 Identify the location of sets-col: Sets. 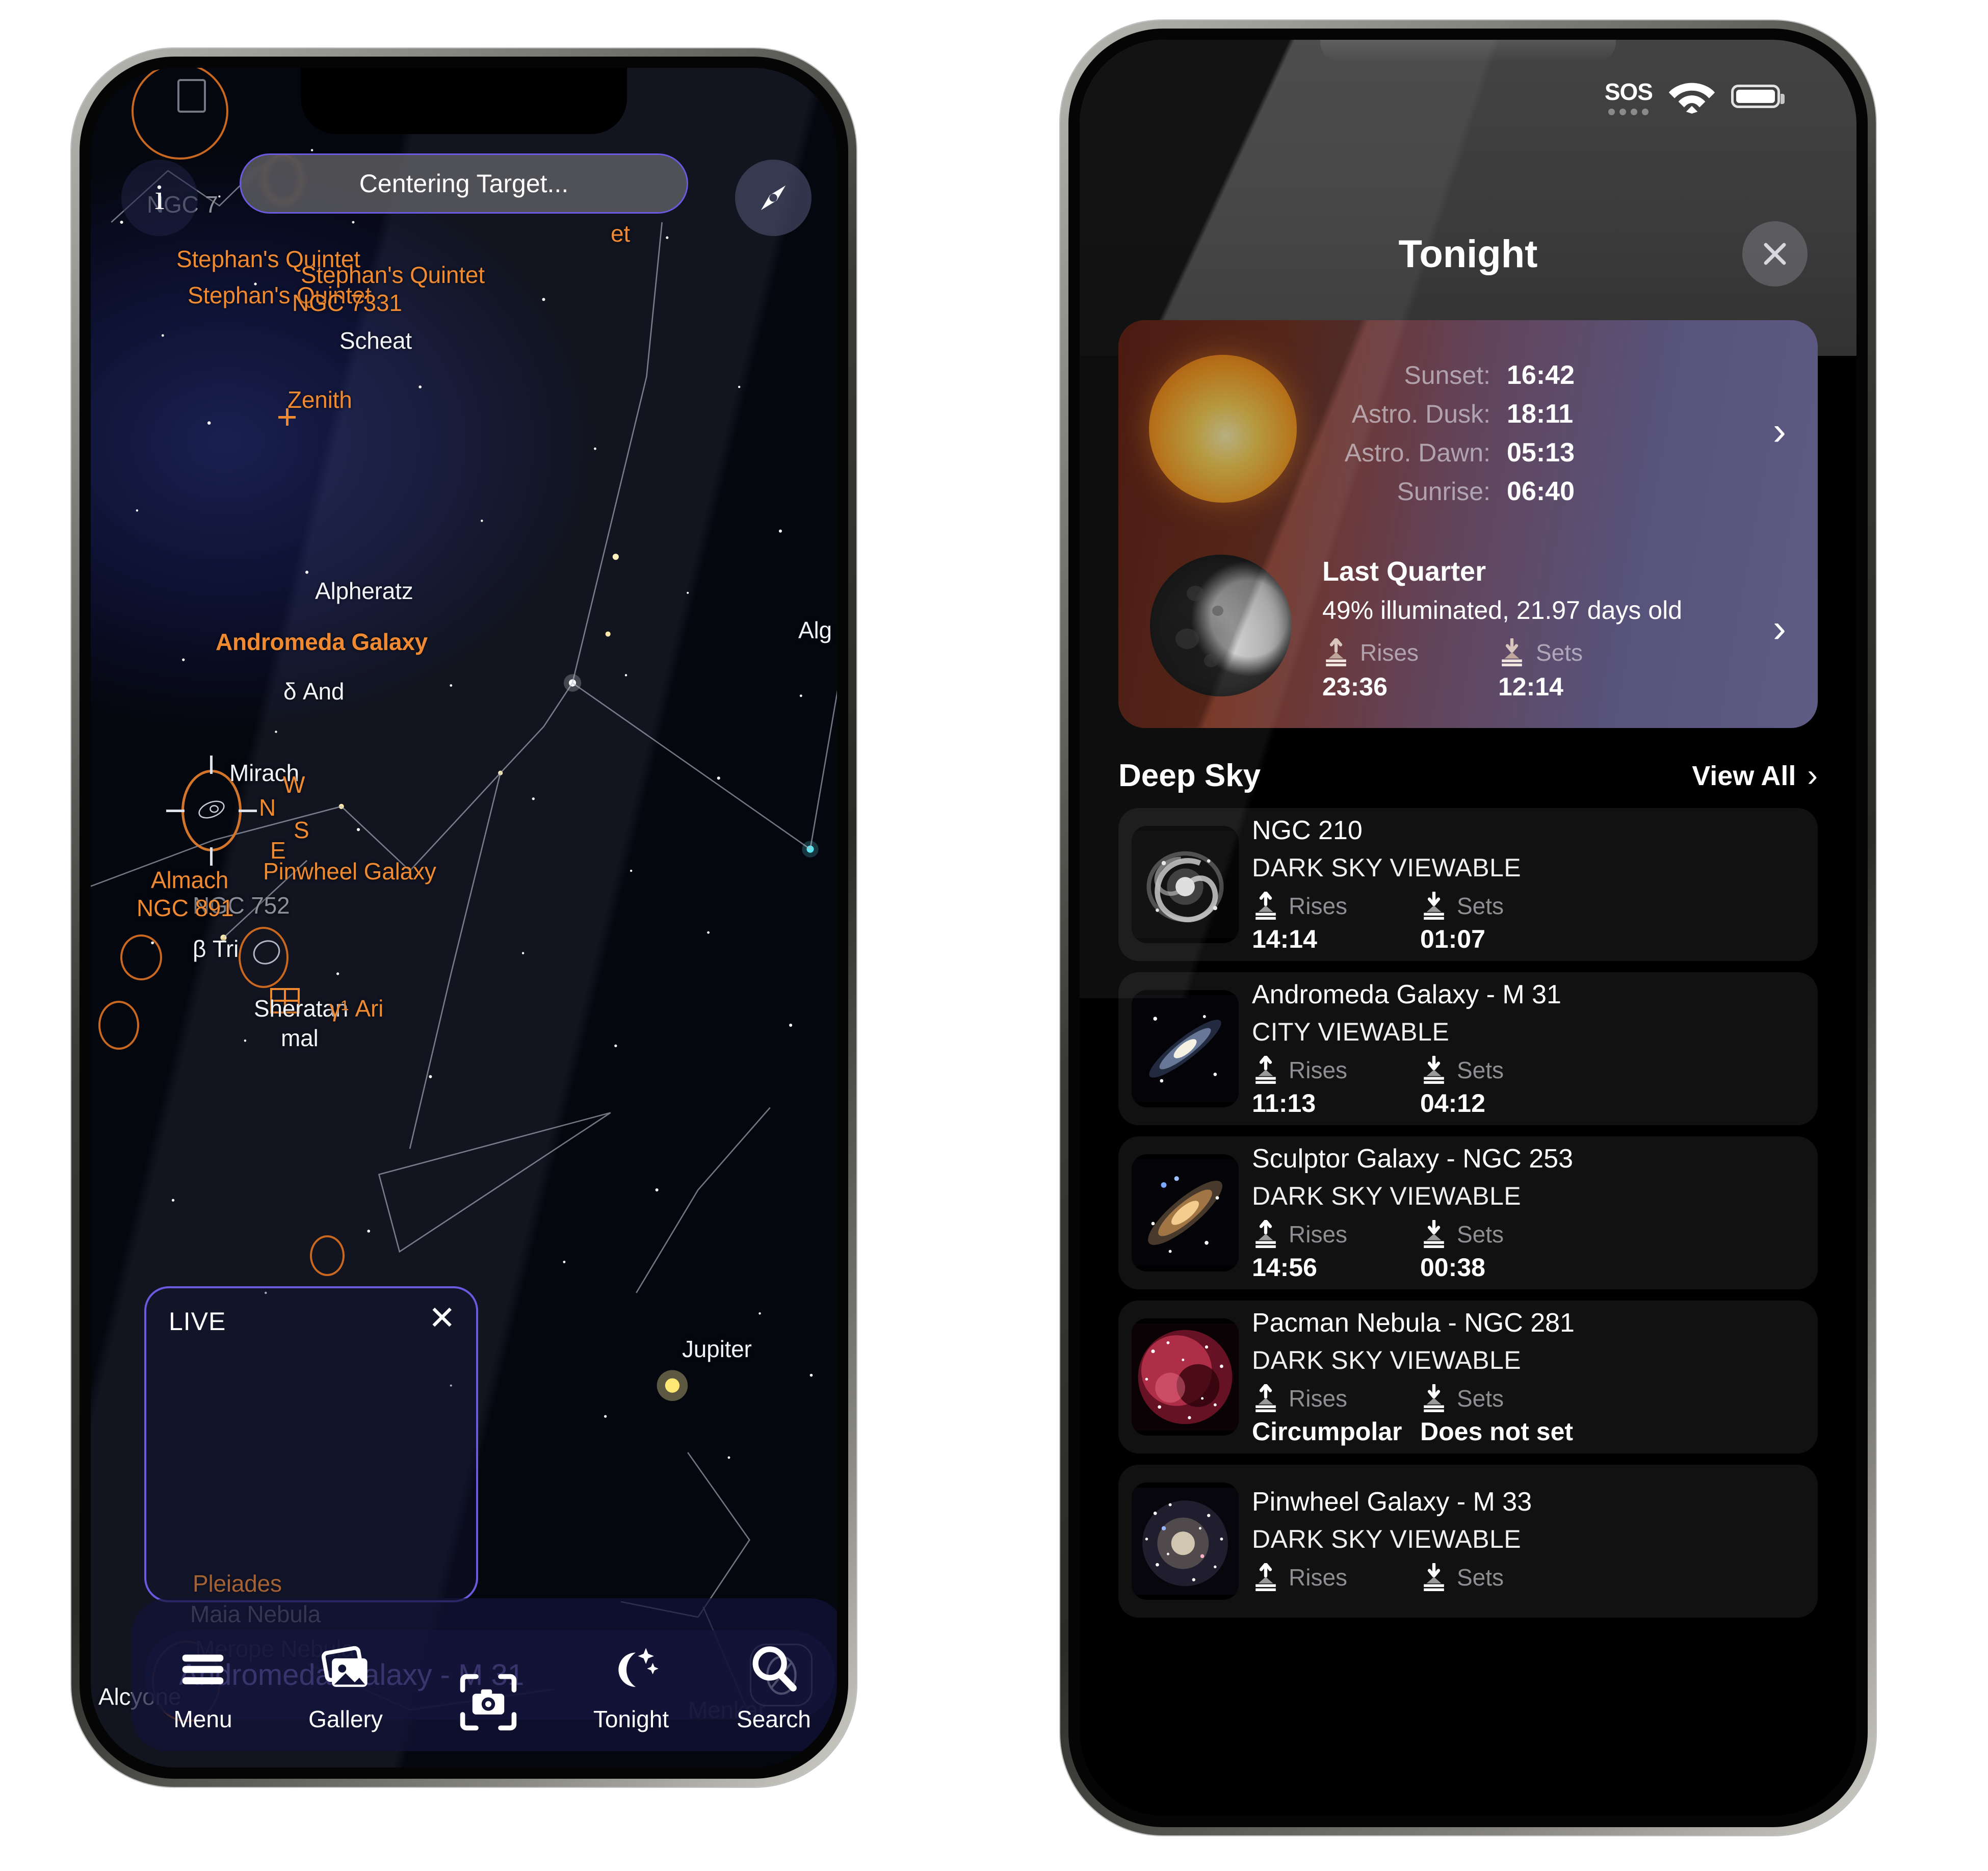
(1504, 1579).